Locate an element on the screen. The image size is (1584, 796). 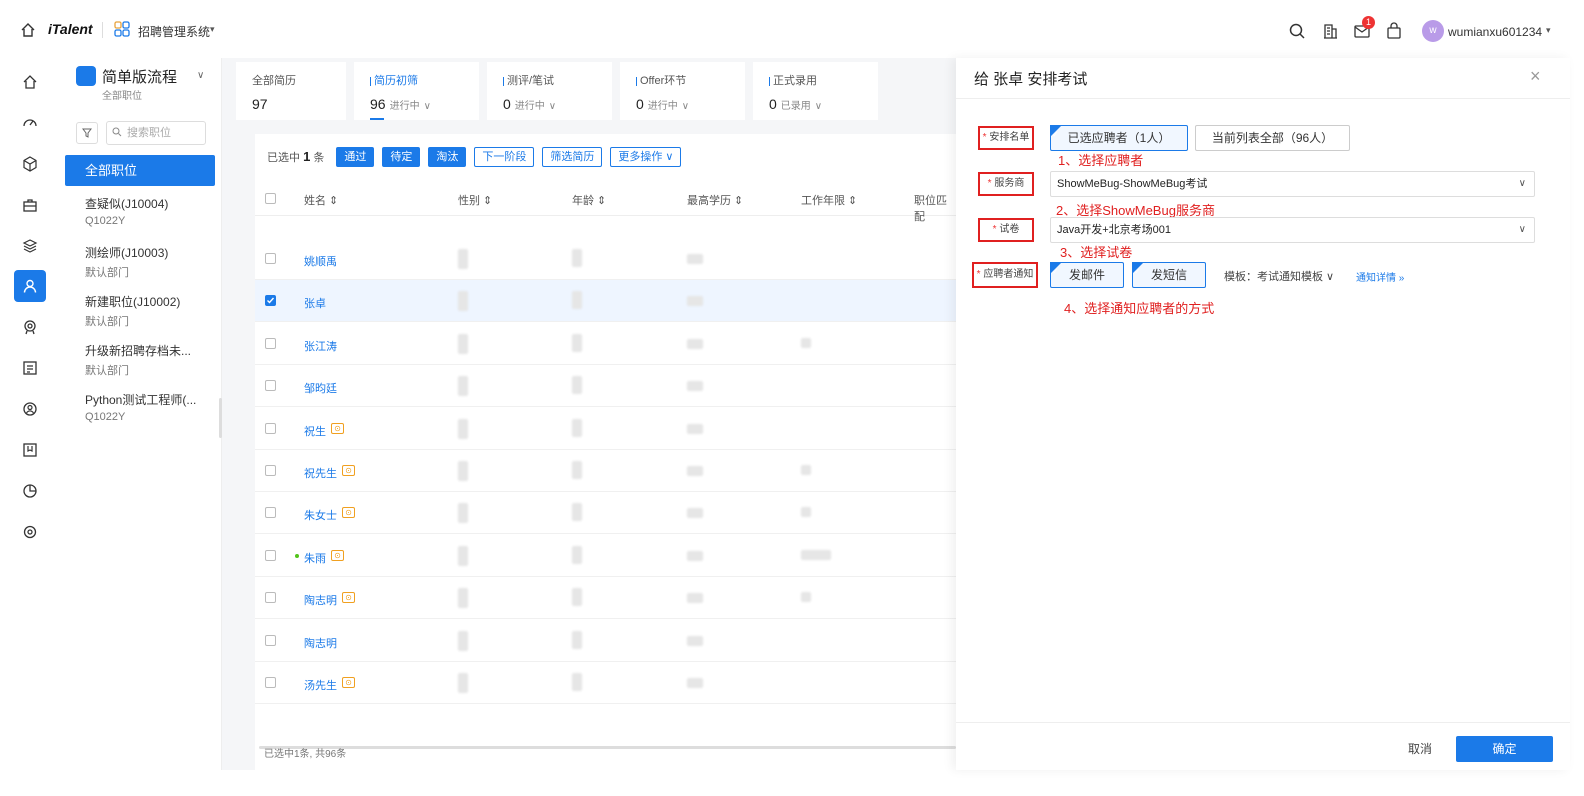
candidate-name-link: 张卓 is located at coordinates (315, 303).